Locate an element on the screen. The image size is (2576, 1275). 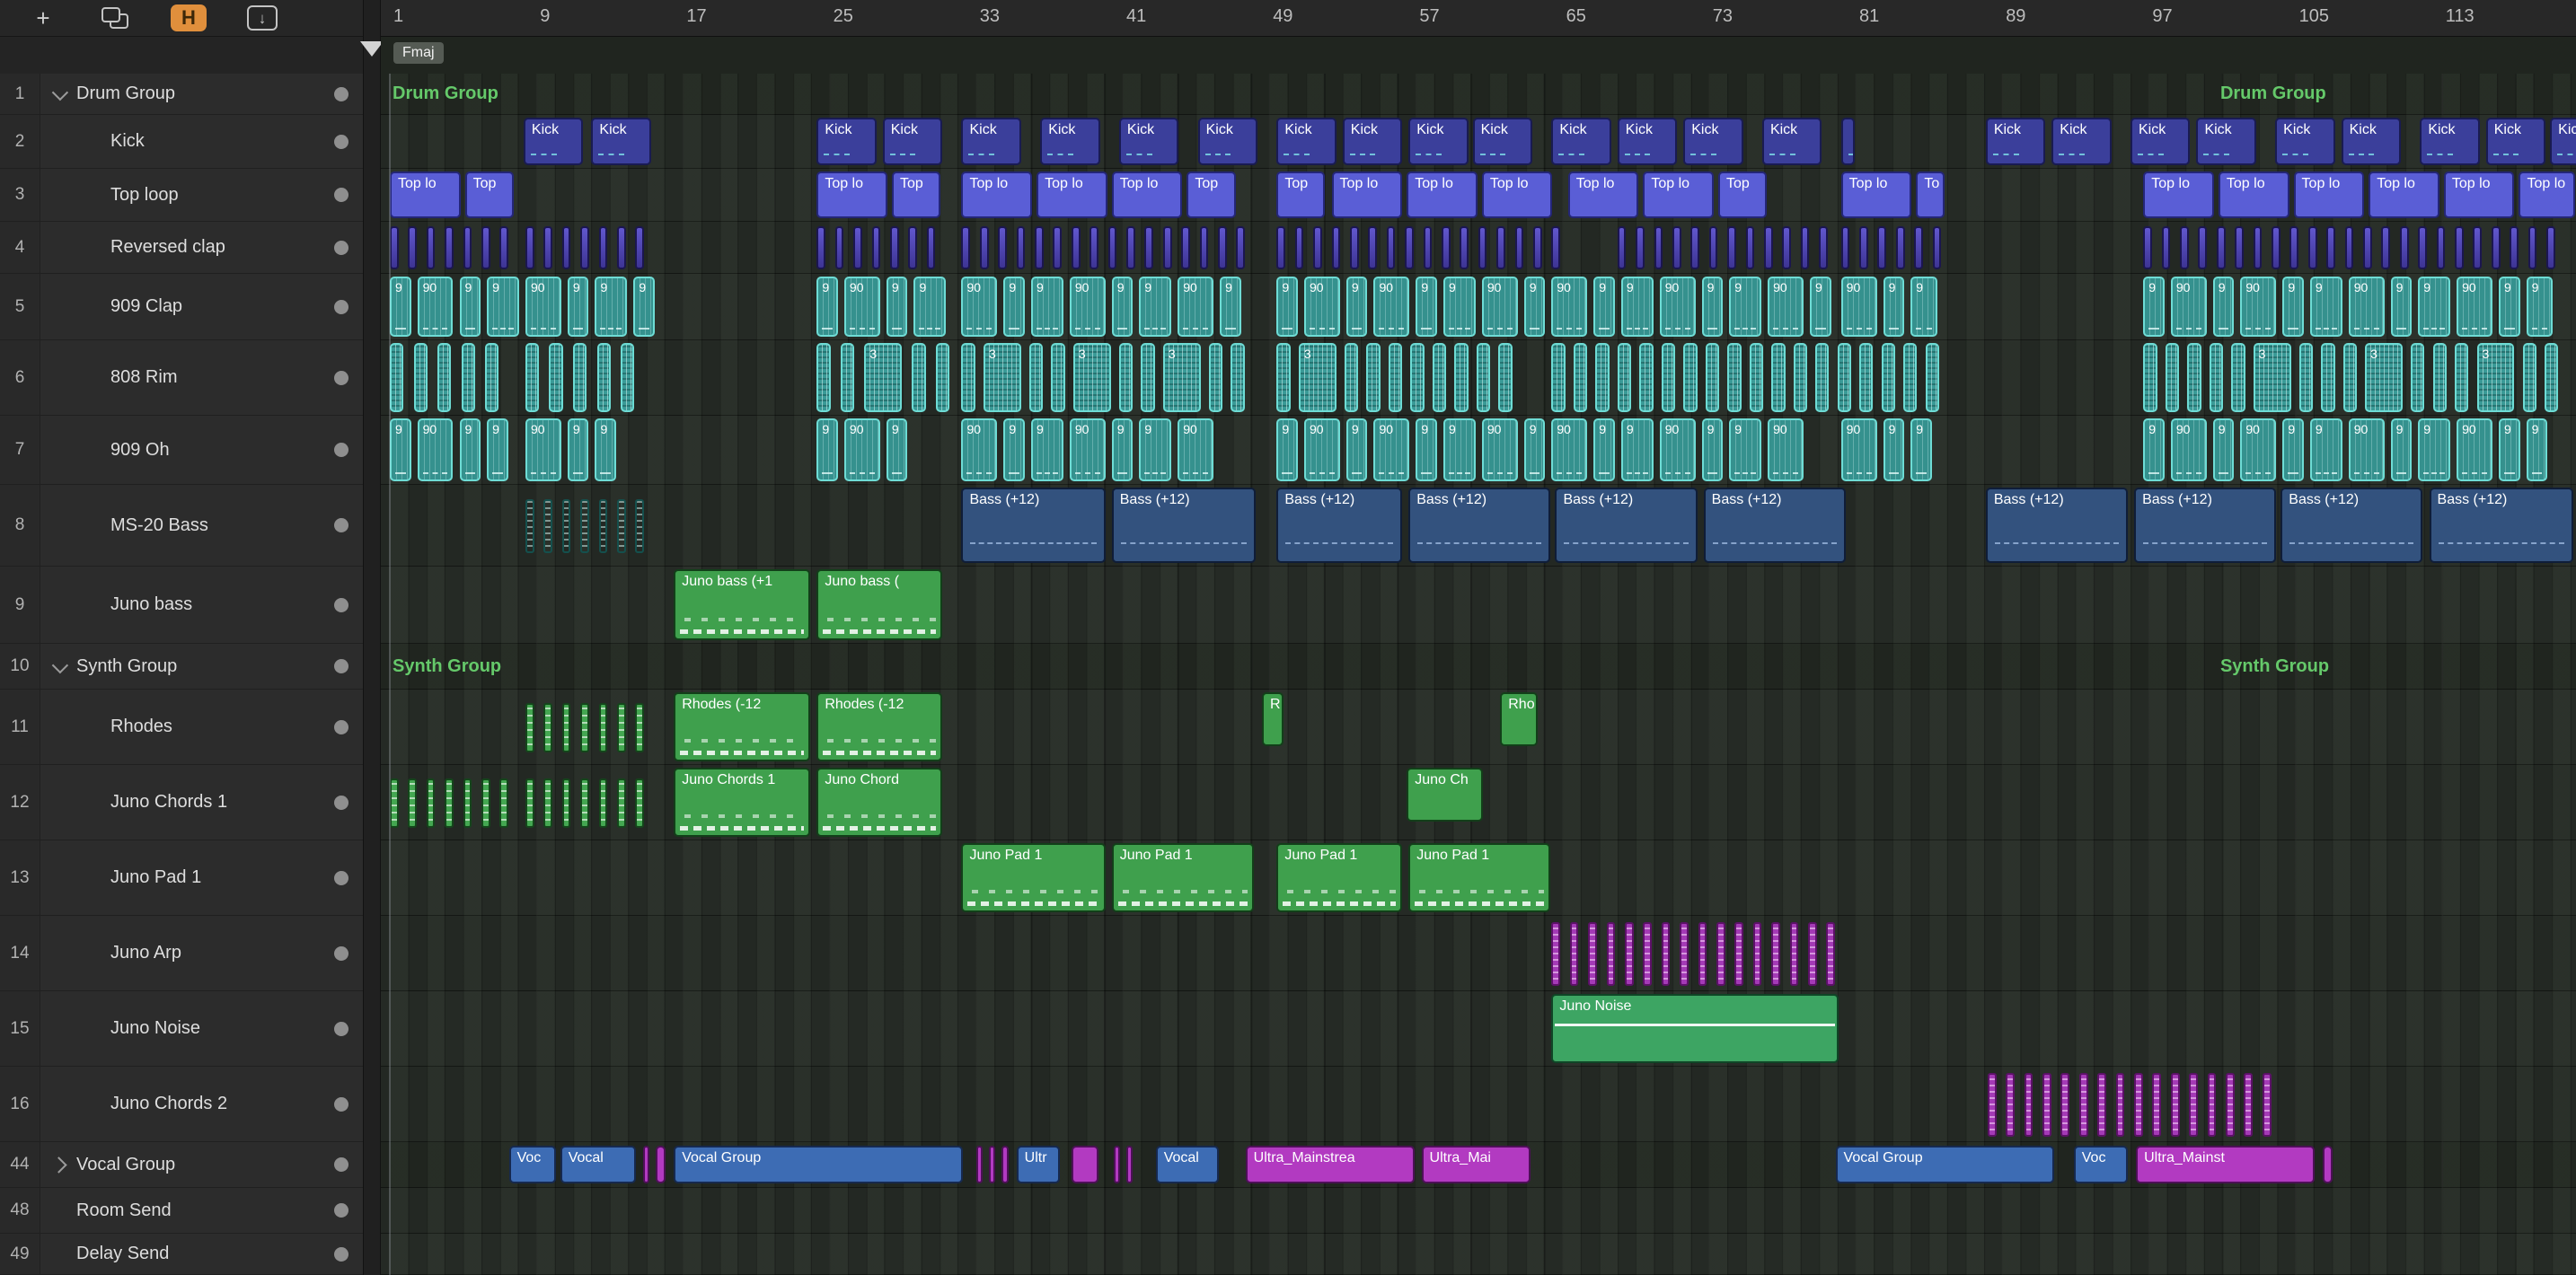
region: Bass (+12) is located at coordinates (1033, 525).